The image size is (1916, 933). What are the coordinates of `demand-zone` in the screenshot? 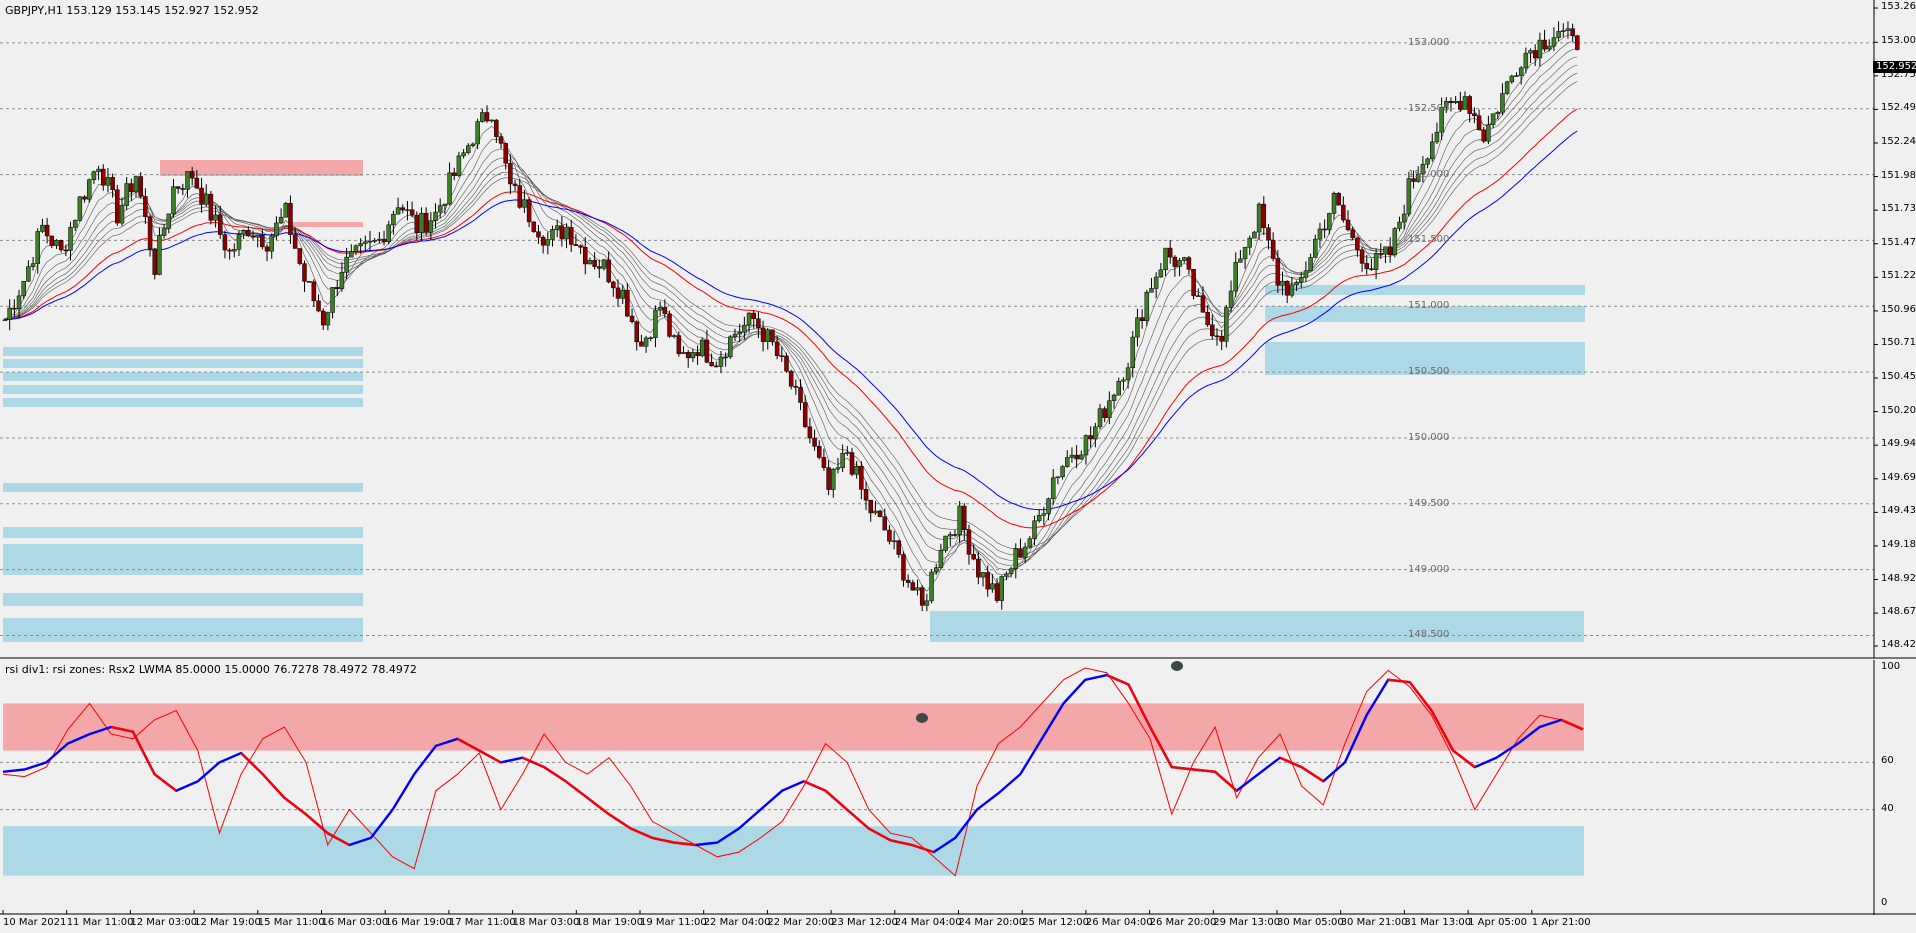 It's located at (183, 487).